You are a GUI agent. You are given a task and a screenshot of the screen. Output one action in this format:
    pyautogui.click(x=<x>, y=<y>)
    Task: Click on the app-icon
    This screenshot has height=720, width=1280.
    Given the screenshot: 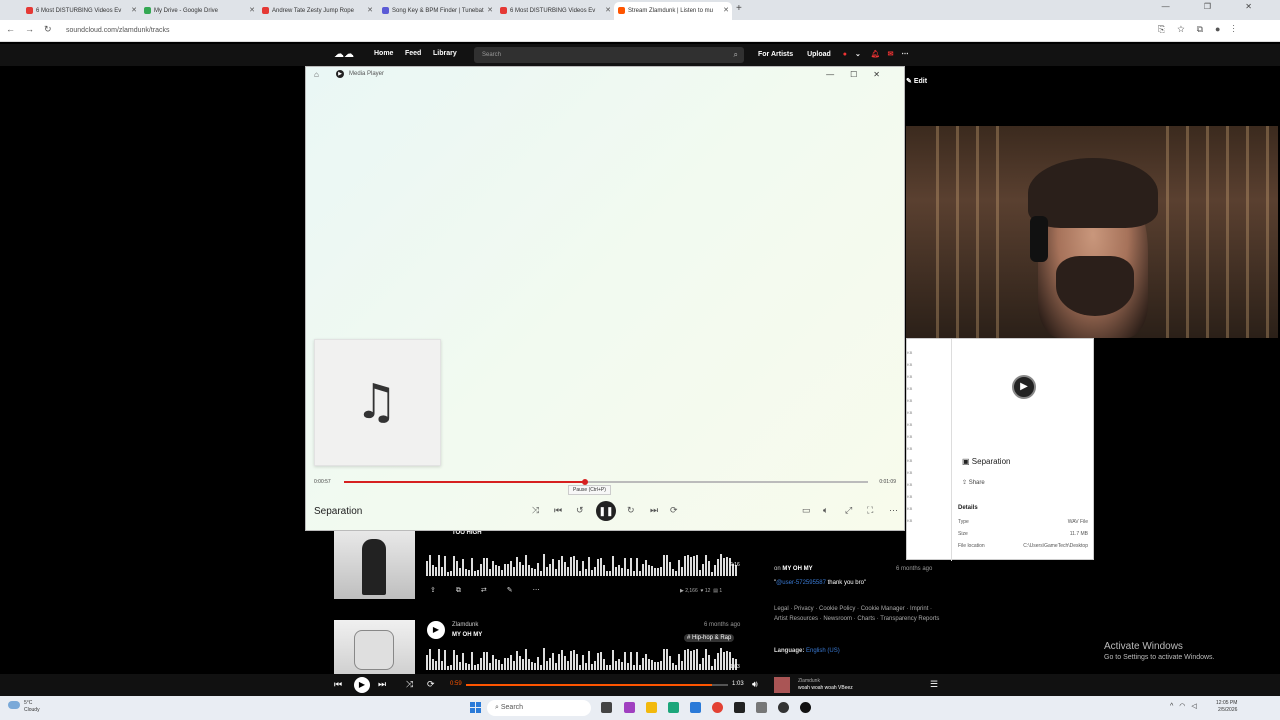 What is the action you would take?
    pyautogui.click(x=629, y=707)
    